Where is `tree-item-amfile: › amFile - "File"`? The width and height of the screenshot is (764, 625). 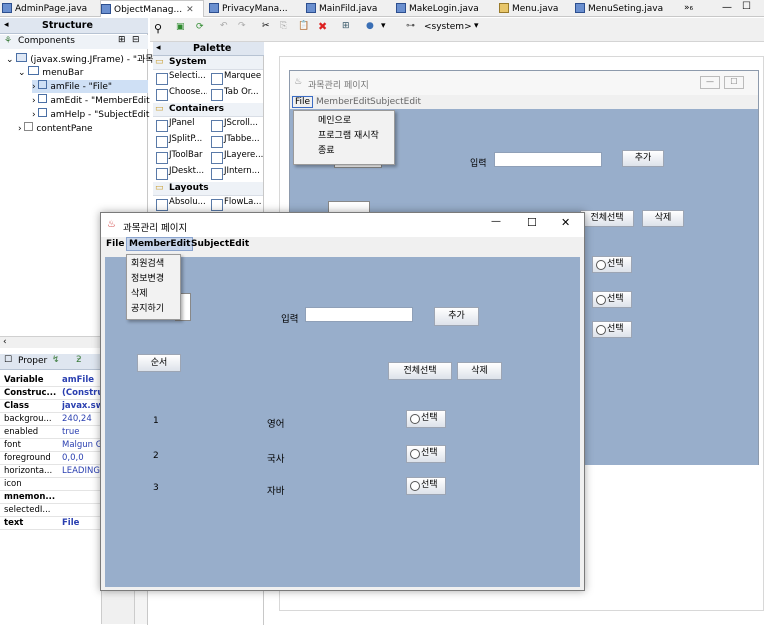
tree-item-amfile: › amFile - "File" is located at coordinates (90, 86).